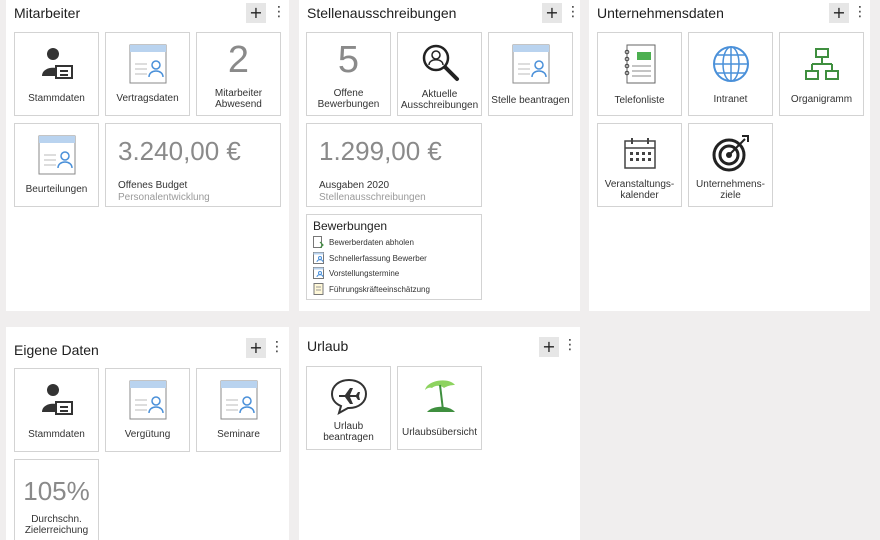 The image size is (880, 540). I want to click on tile-label: Vergütung, so click(147, 434).